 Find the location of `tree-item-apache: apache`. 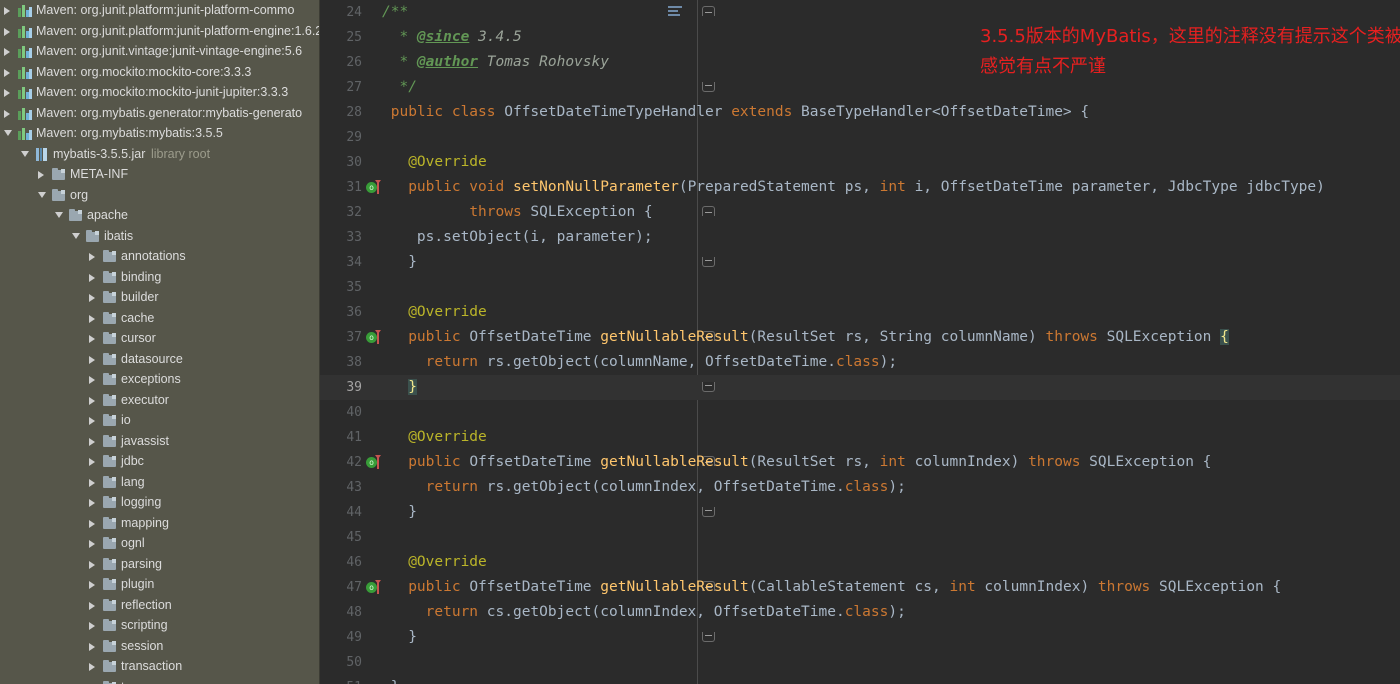

tree-item-apache: apache is located at coordinates (159, 215).